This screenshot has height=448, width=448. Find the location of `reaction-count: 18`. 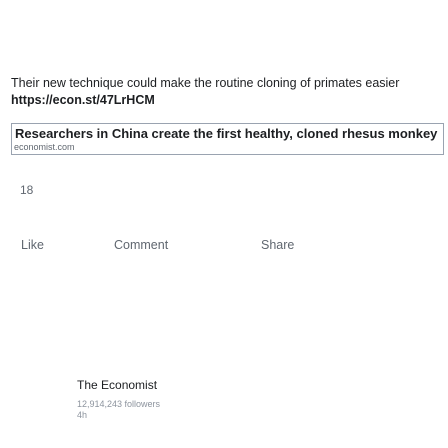

reaction-count: 18 is located at coordinates (26, 190).